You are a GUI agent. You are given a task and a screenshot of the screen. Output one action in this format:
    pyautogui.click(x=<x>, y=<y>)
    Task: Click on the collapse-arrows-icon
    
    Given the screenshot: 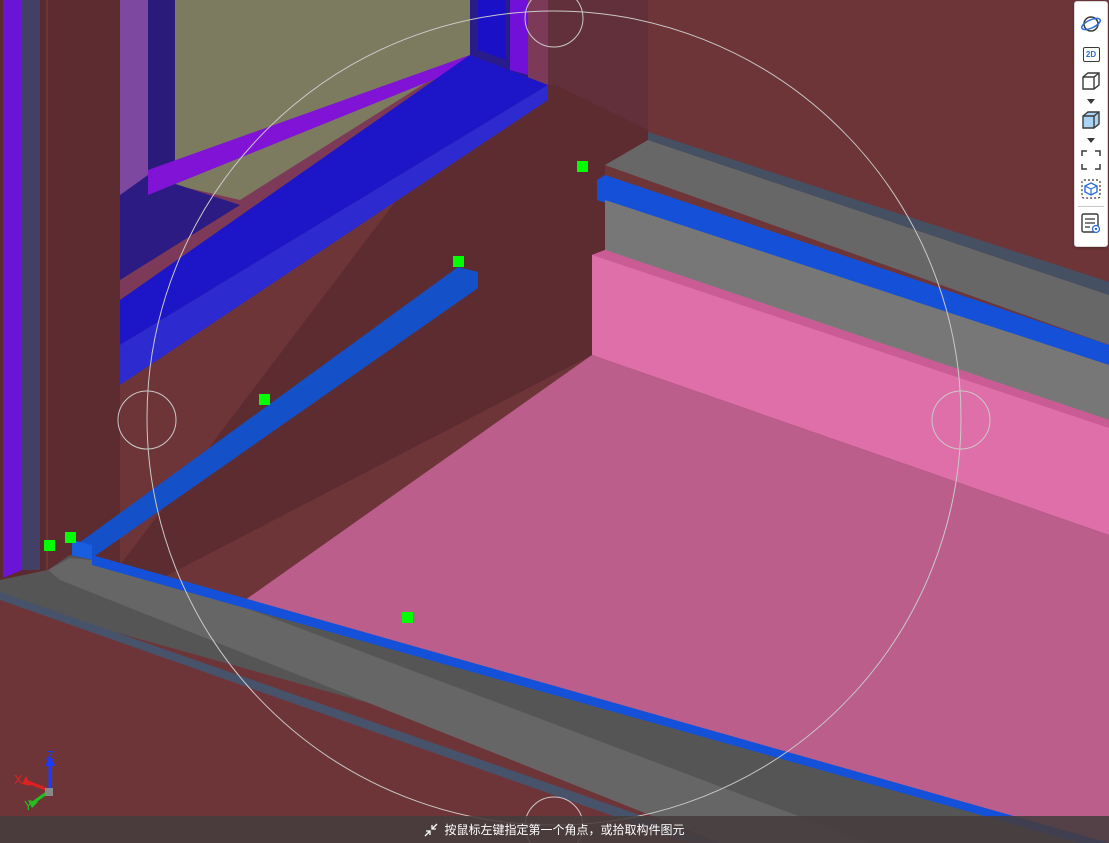 What is the action you would take?
    pyautogui.click(x=431, y=830)
    